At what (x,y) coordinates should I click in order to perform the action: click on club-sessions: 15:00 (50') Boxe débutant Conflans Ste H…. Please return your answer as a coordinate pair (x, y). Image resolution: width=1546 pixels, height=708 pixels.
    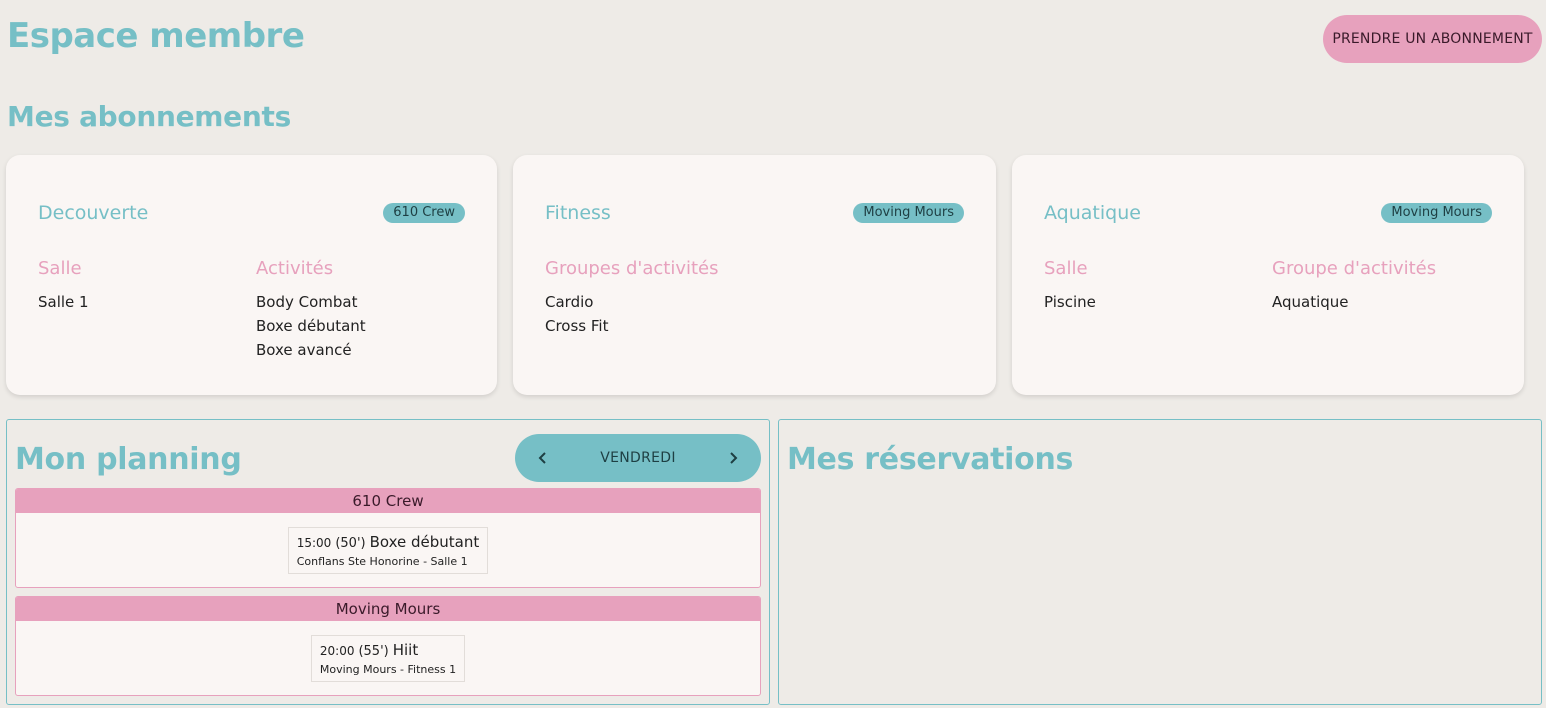
    Looking at the image, I should click on (388, 550).